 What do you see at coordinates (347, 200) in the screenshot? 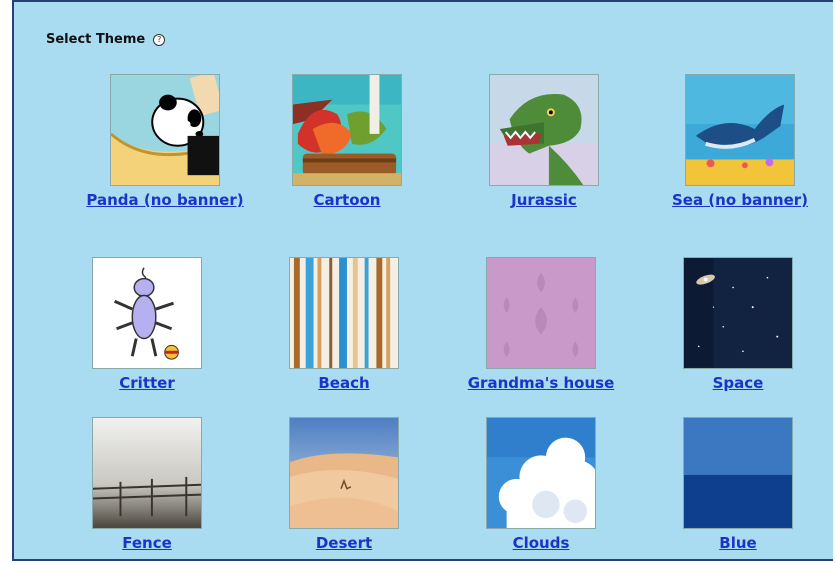
I see `theme-label: Cartoon` at bounding box center [347, 200].